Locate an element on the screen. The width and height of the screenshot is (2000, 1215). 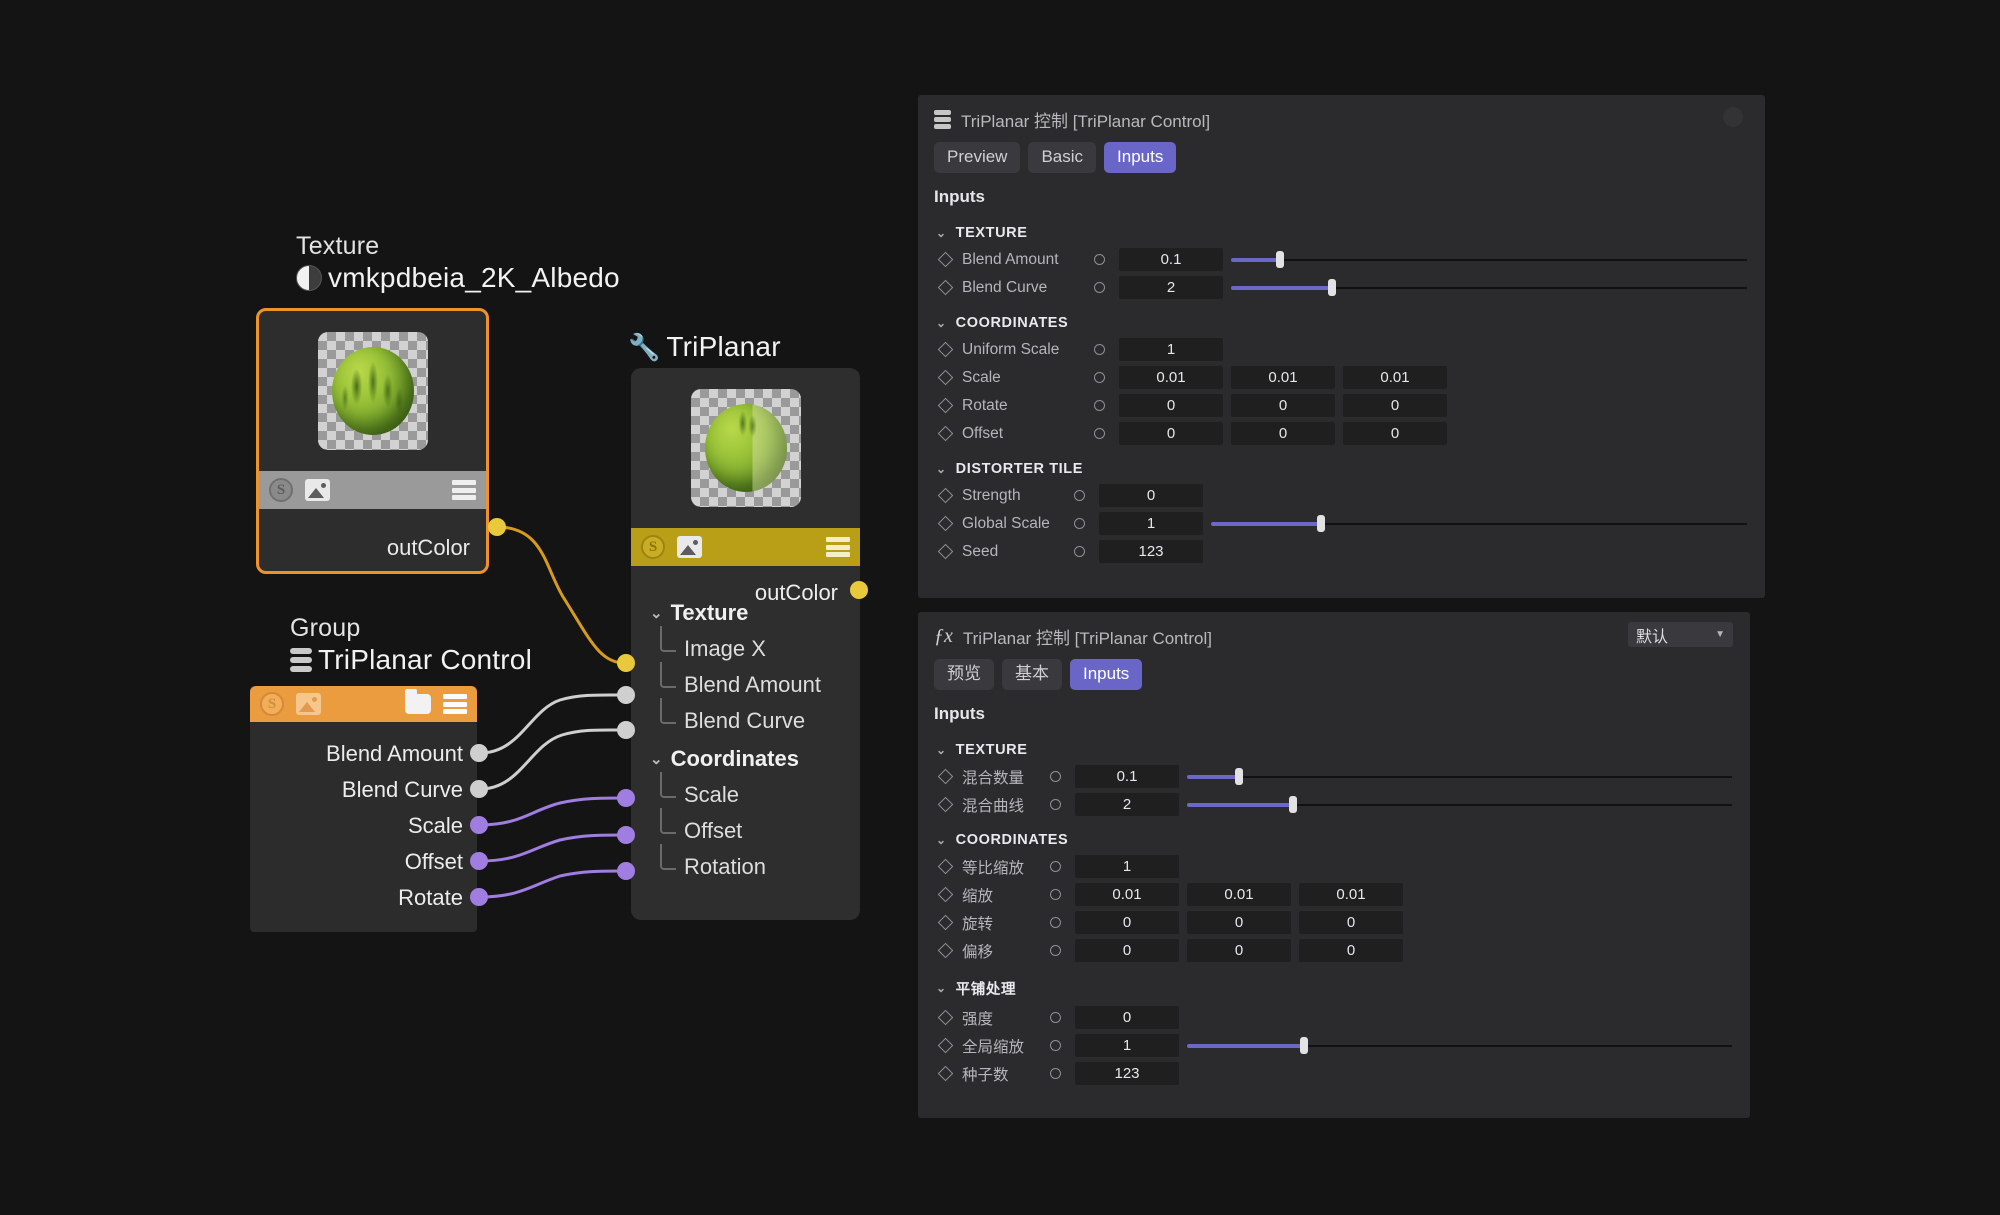
tree-item-blend-curve: Blend Curve is located at coordinates (757, 716).